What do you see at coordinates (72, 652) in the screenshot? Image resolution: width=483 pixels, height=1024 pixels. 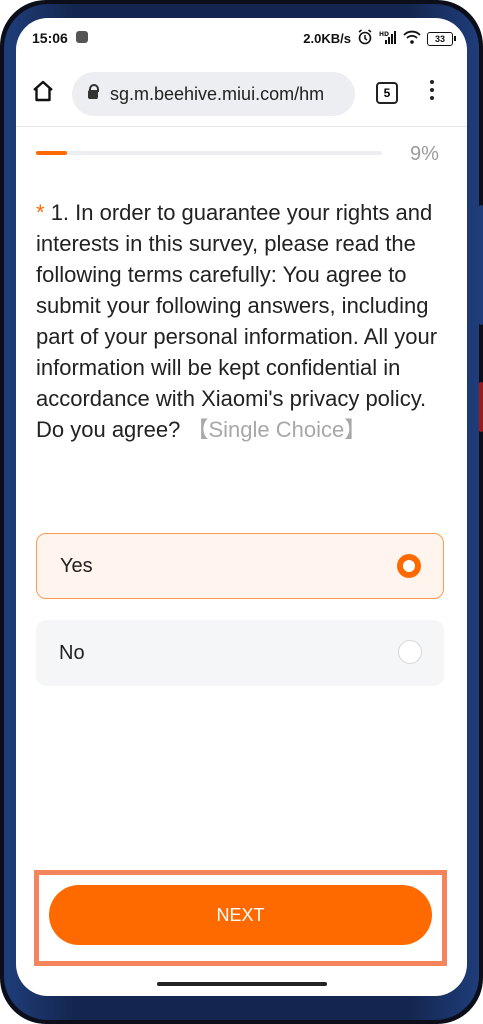 I see `option-label: No` at bounding box center [72, 652].